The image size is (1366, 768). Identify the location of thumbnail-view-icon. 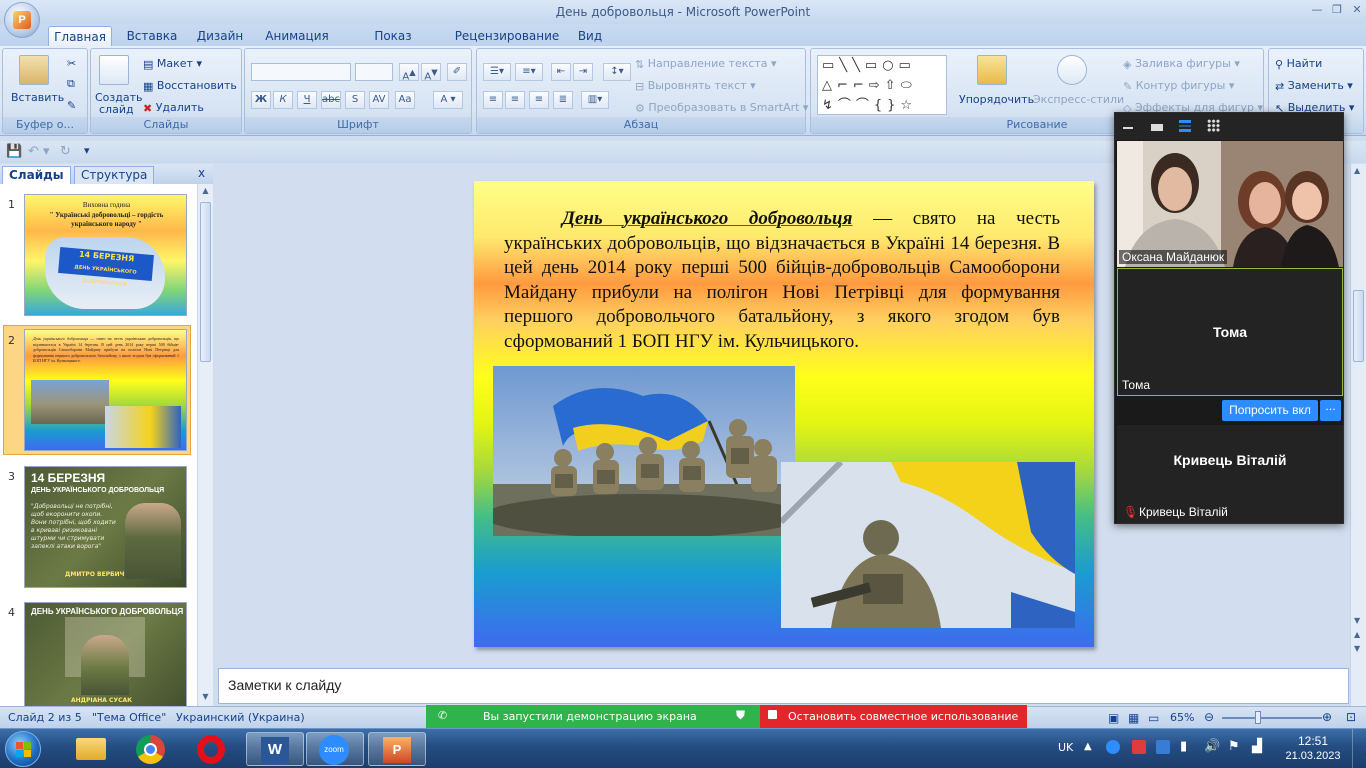
(1157, 127).